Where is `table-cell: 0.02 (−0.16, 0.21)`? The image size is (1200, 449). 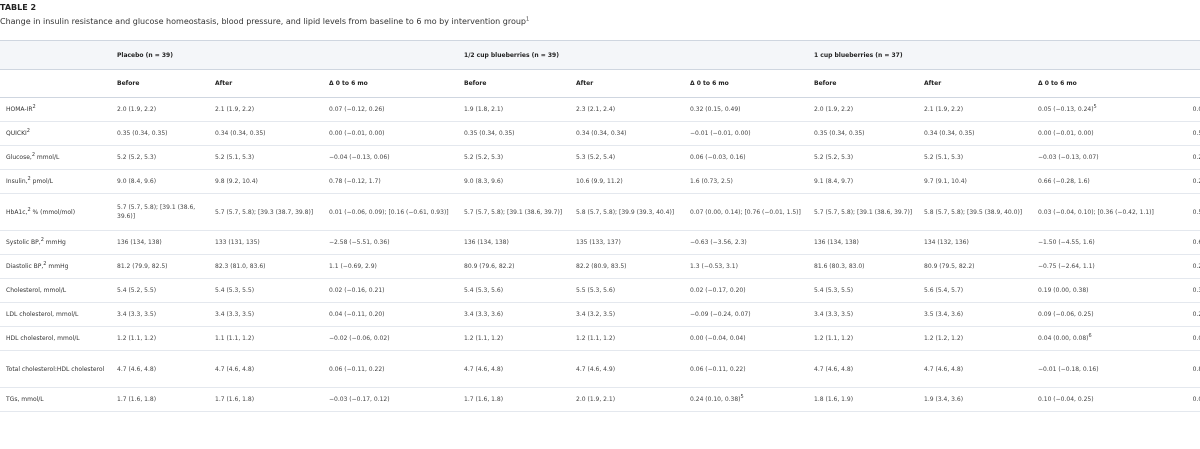 table-cell: 0.02 (−0.16, 0.21) is located at coordinates (391, 290).